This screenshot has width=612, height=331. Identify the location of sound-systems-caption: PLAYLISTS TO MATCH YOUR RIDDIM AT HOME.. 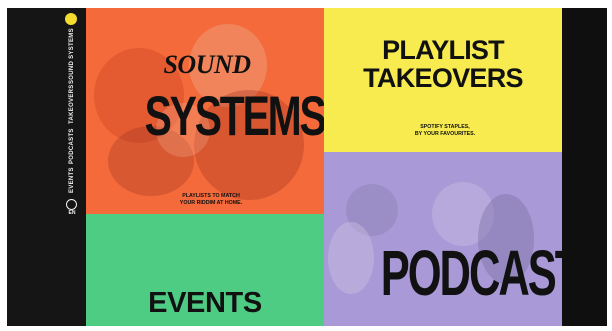
(211, 200).